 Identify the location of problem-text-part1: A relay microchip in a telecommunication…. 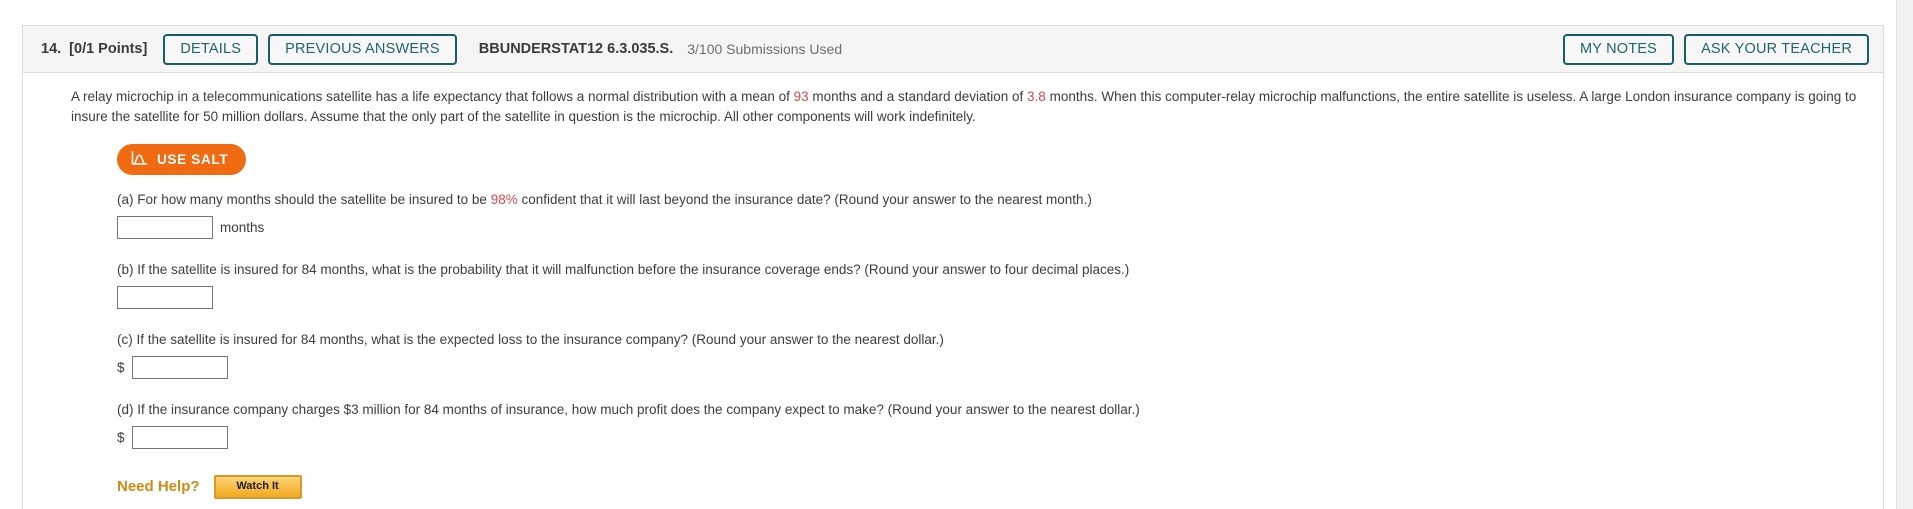
(432, 96).